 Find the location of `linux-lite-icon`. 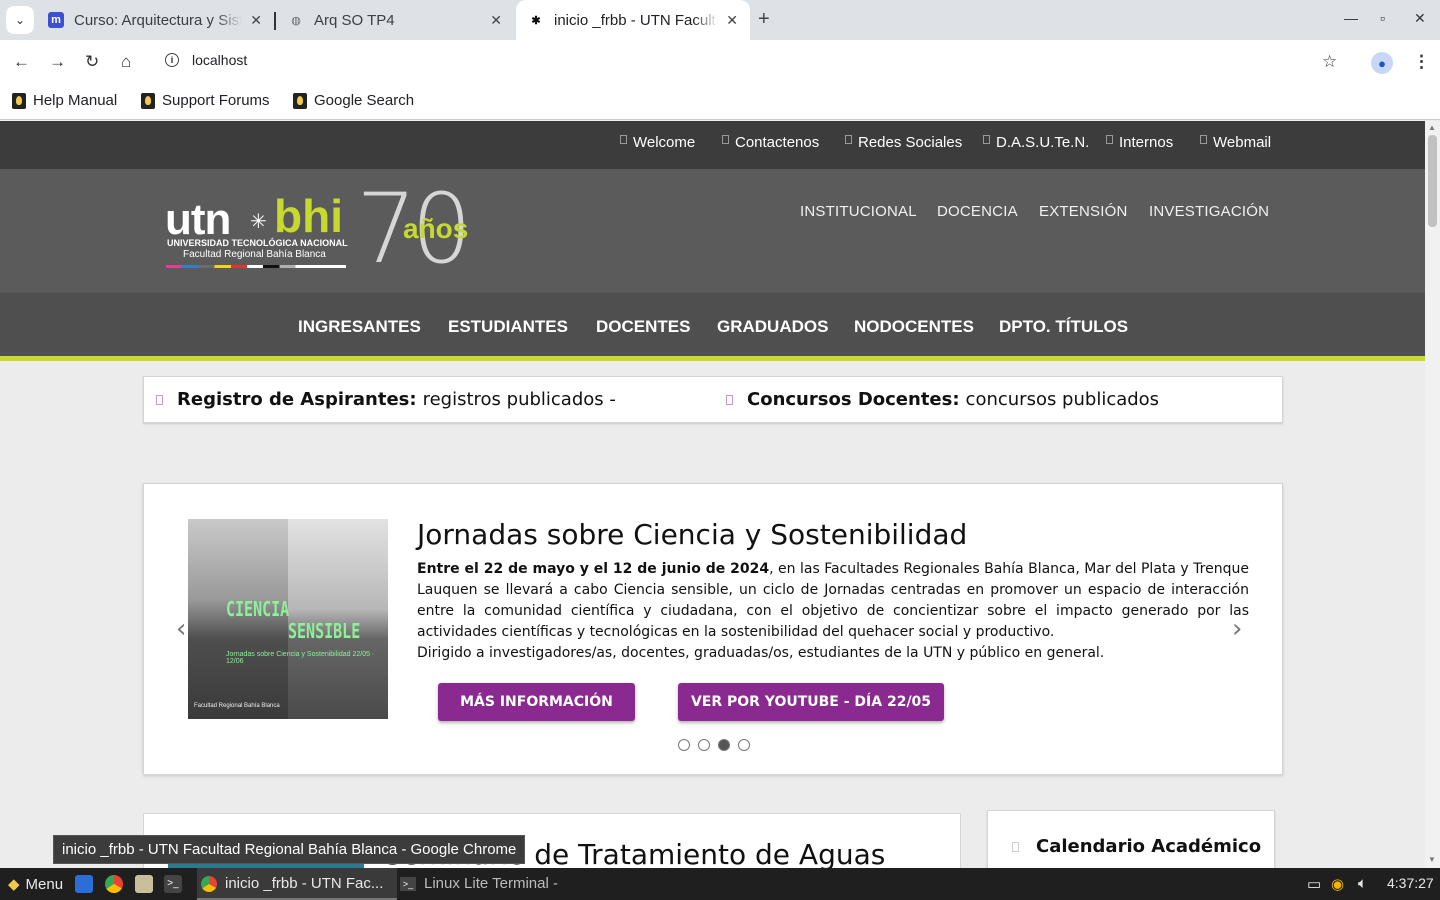

linux-lite-icon is located at coordinates (148, 100).